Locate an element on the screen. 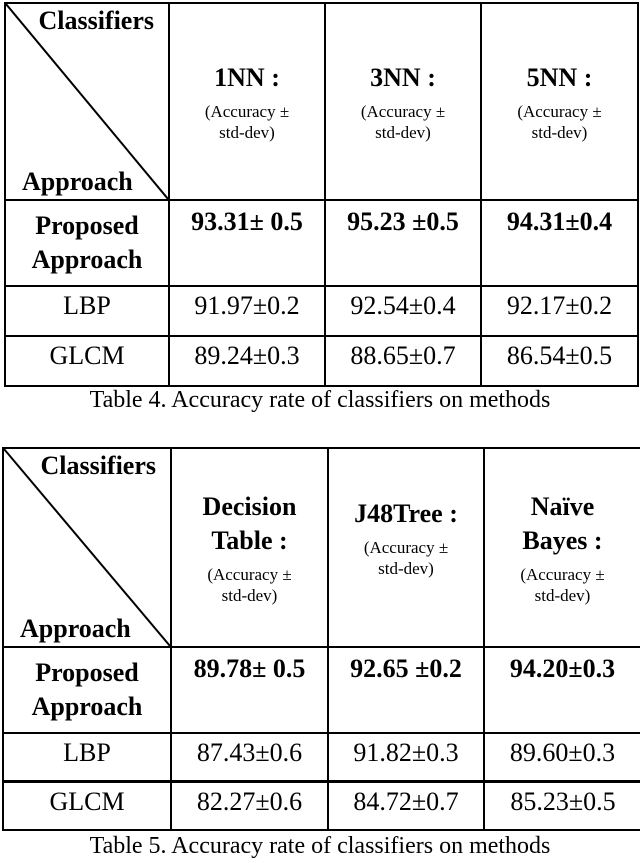 The width and height of the screenshot is (640, 863). classifier-header-5nn: 5NN : (Accuracy ± std-dev) is located at coordinates (559, 101).